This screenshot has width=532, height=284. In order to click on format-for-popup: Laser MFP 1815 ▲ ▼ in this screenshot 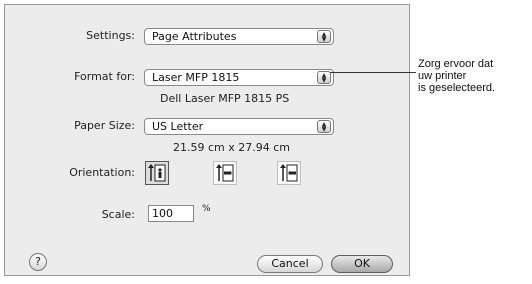, I will do `click(239, 77)`.